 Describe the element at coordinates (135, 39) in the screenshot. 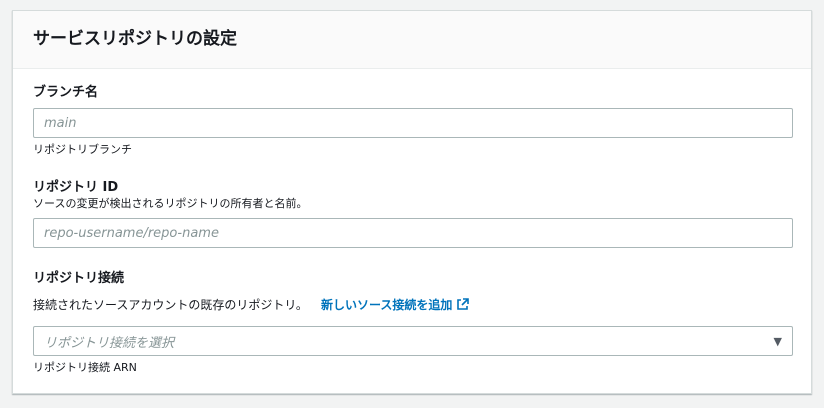

I see `panel-title: サービスリポジトリの設定` at that location.